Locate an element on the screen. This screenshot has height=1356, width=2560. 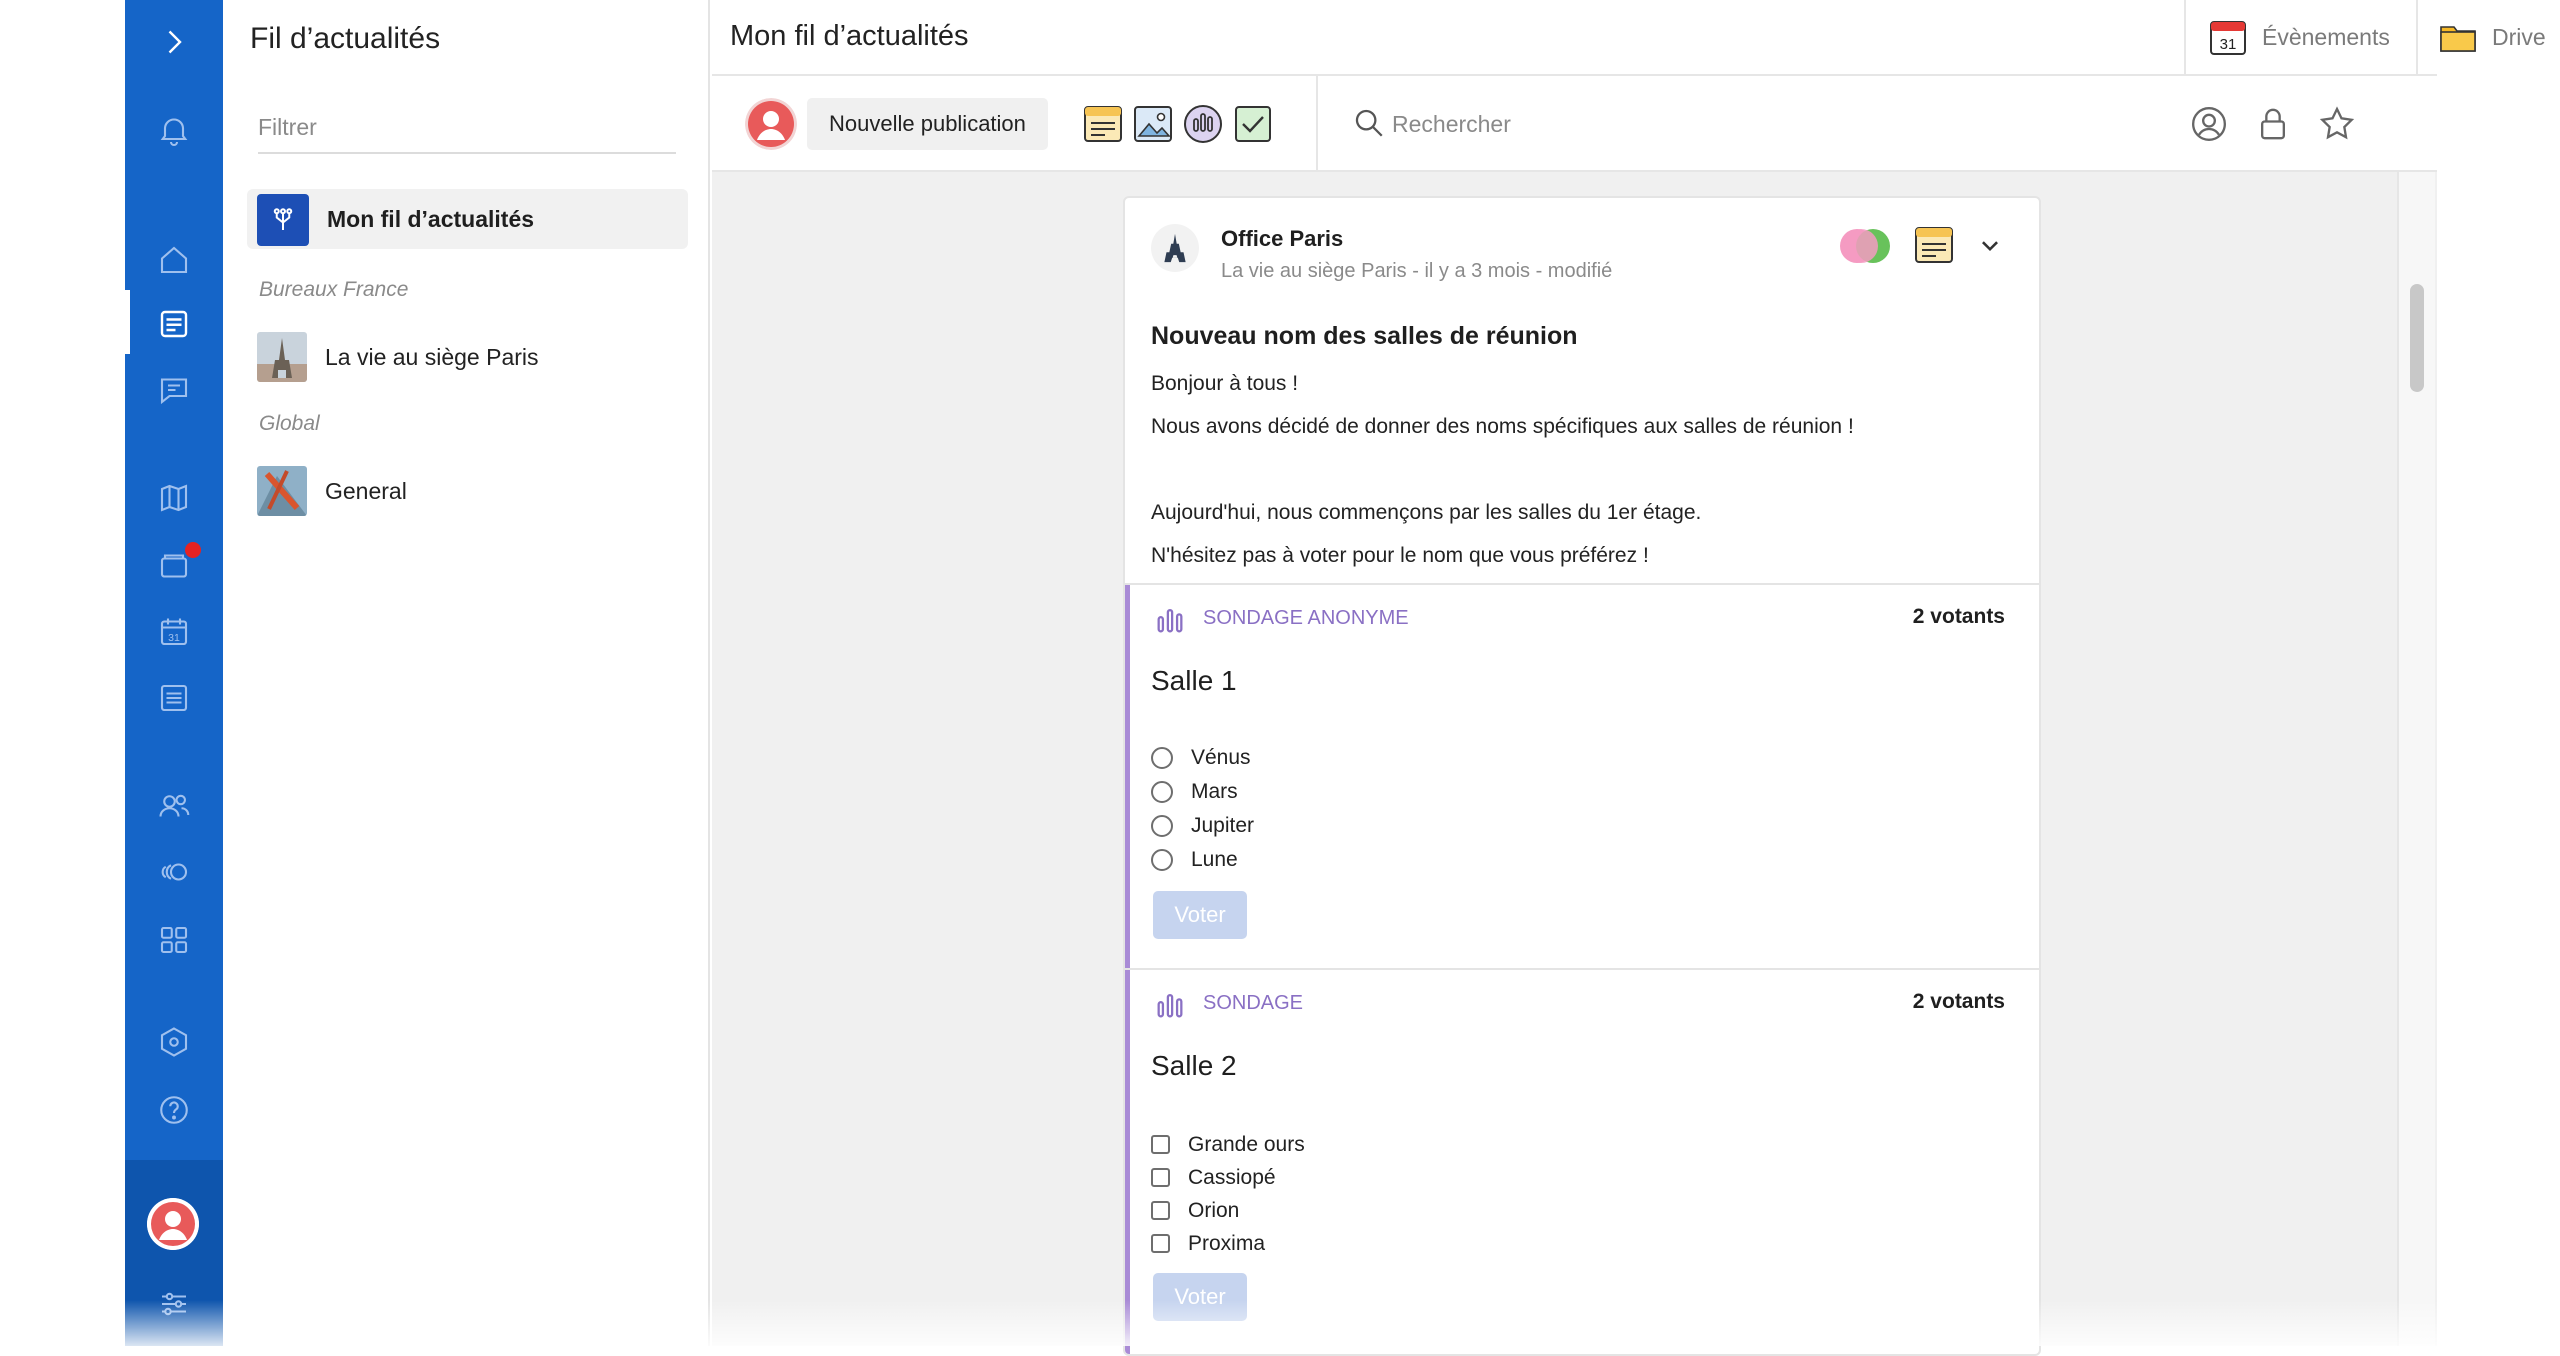
feed-fork-icon is located at coordinates (283, 220).